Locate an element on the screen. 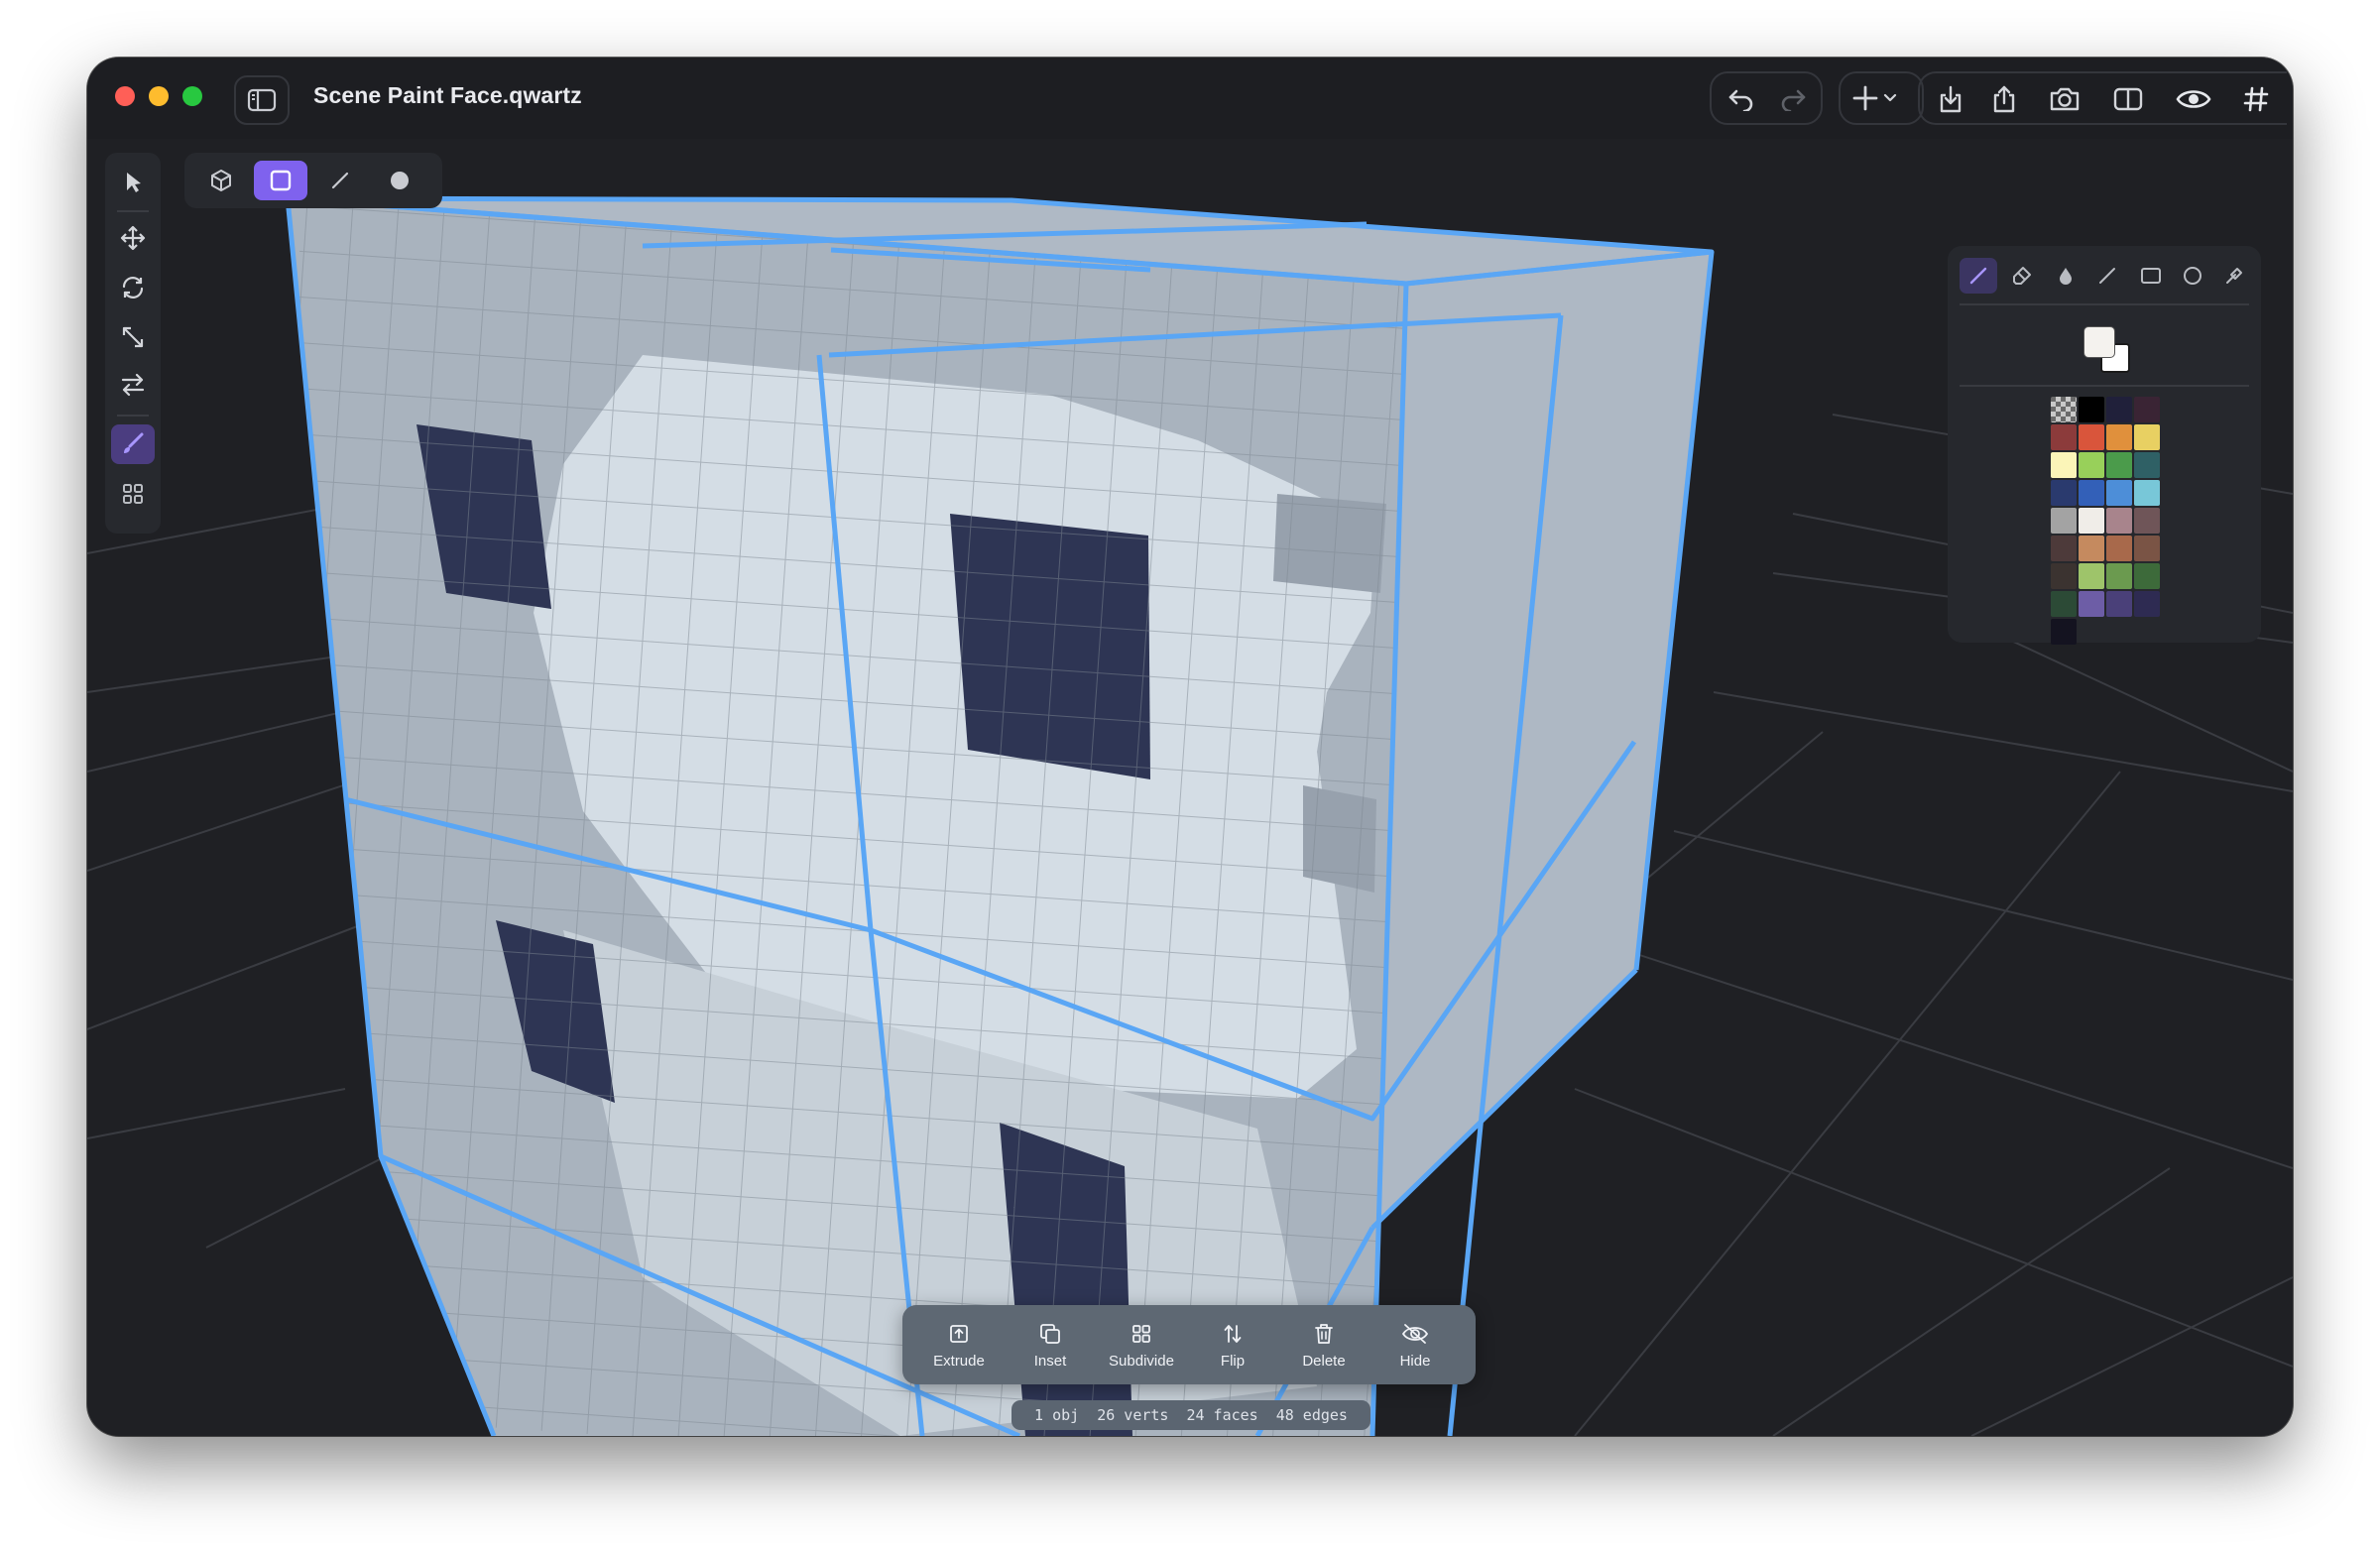 The width and height of the screenshot is (2380, 1552). current-color-well is located at coordinates (2107, 350).